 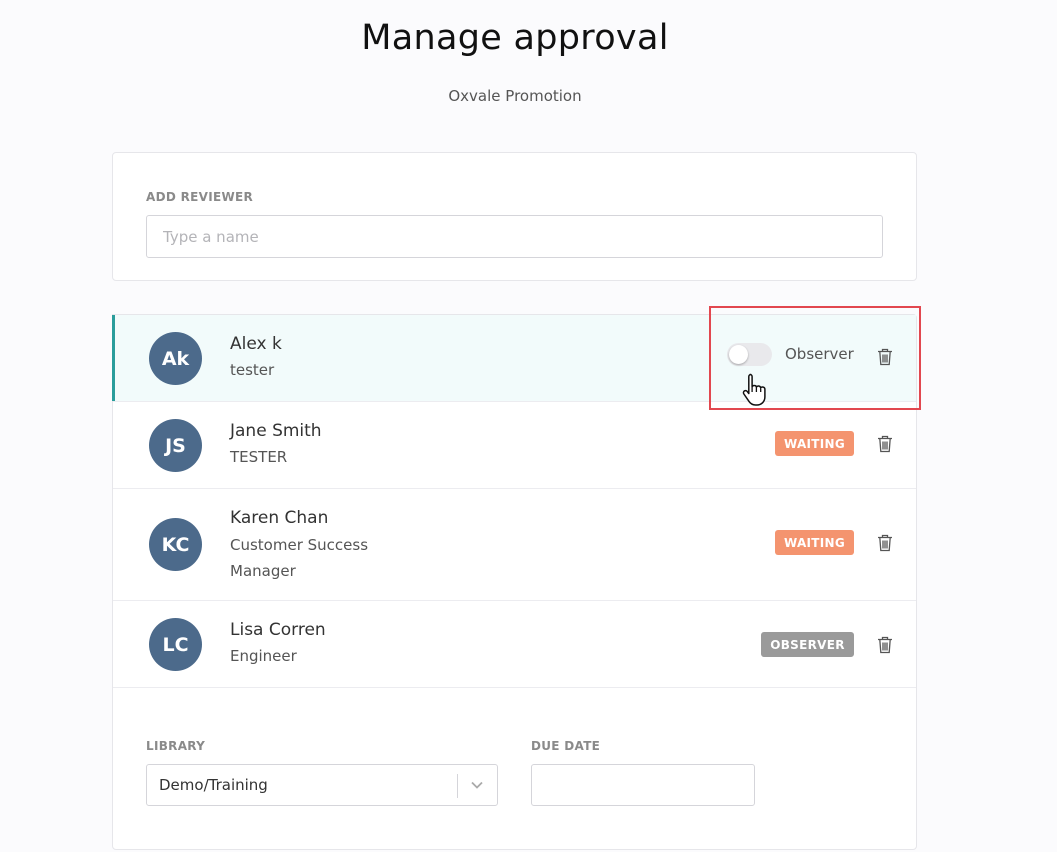 What do you see at coordinates (754, 389) in the screenshot?
I see `hand-pointer-cursor` at bounding box center [754, 389].